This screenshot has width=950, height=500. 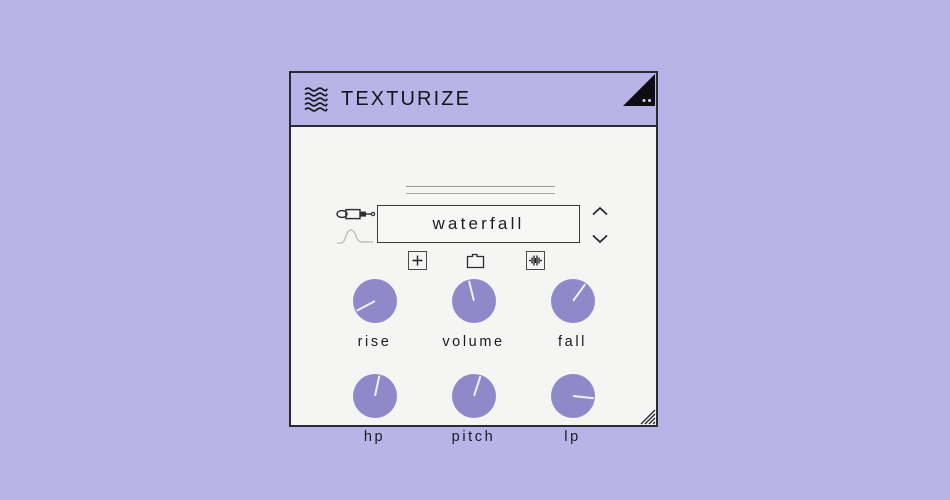 I want to click on knob-lp: lp, so click(x=573, y=409).